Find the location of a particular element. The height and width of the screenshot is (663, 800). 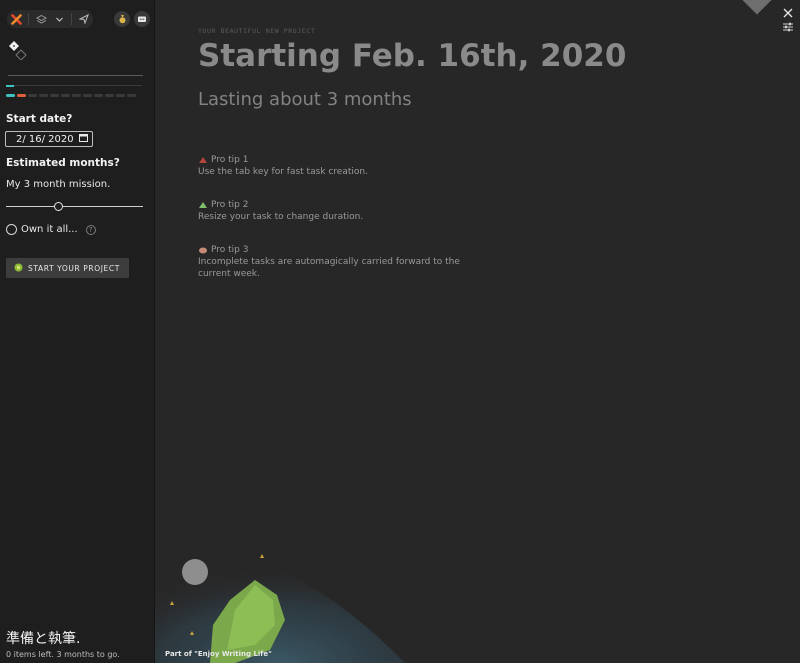

pro-tip-title: Pro tip 1 is located at coordinates (230, 160).